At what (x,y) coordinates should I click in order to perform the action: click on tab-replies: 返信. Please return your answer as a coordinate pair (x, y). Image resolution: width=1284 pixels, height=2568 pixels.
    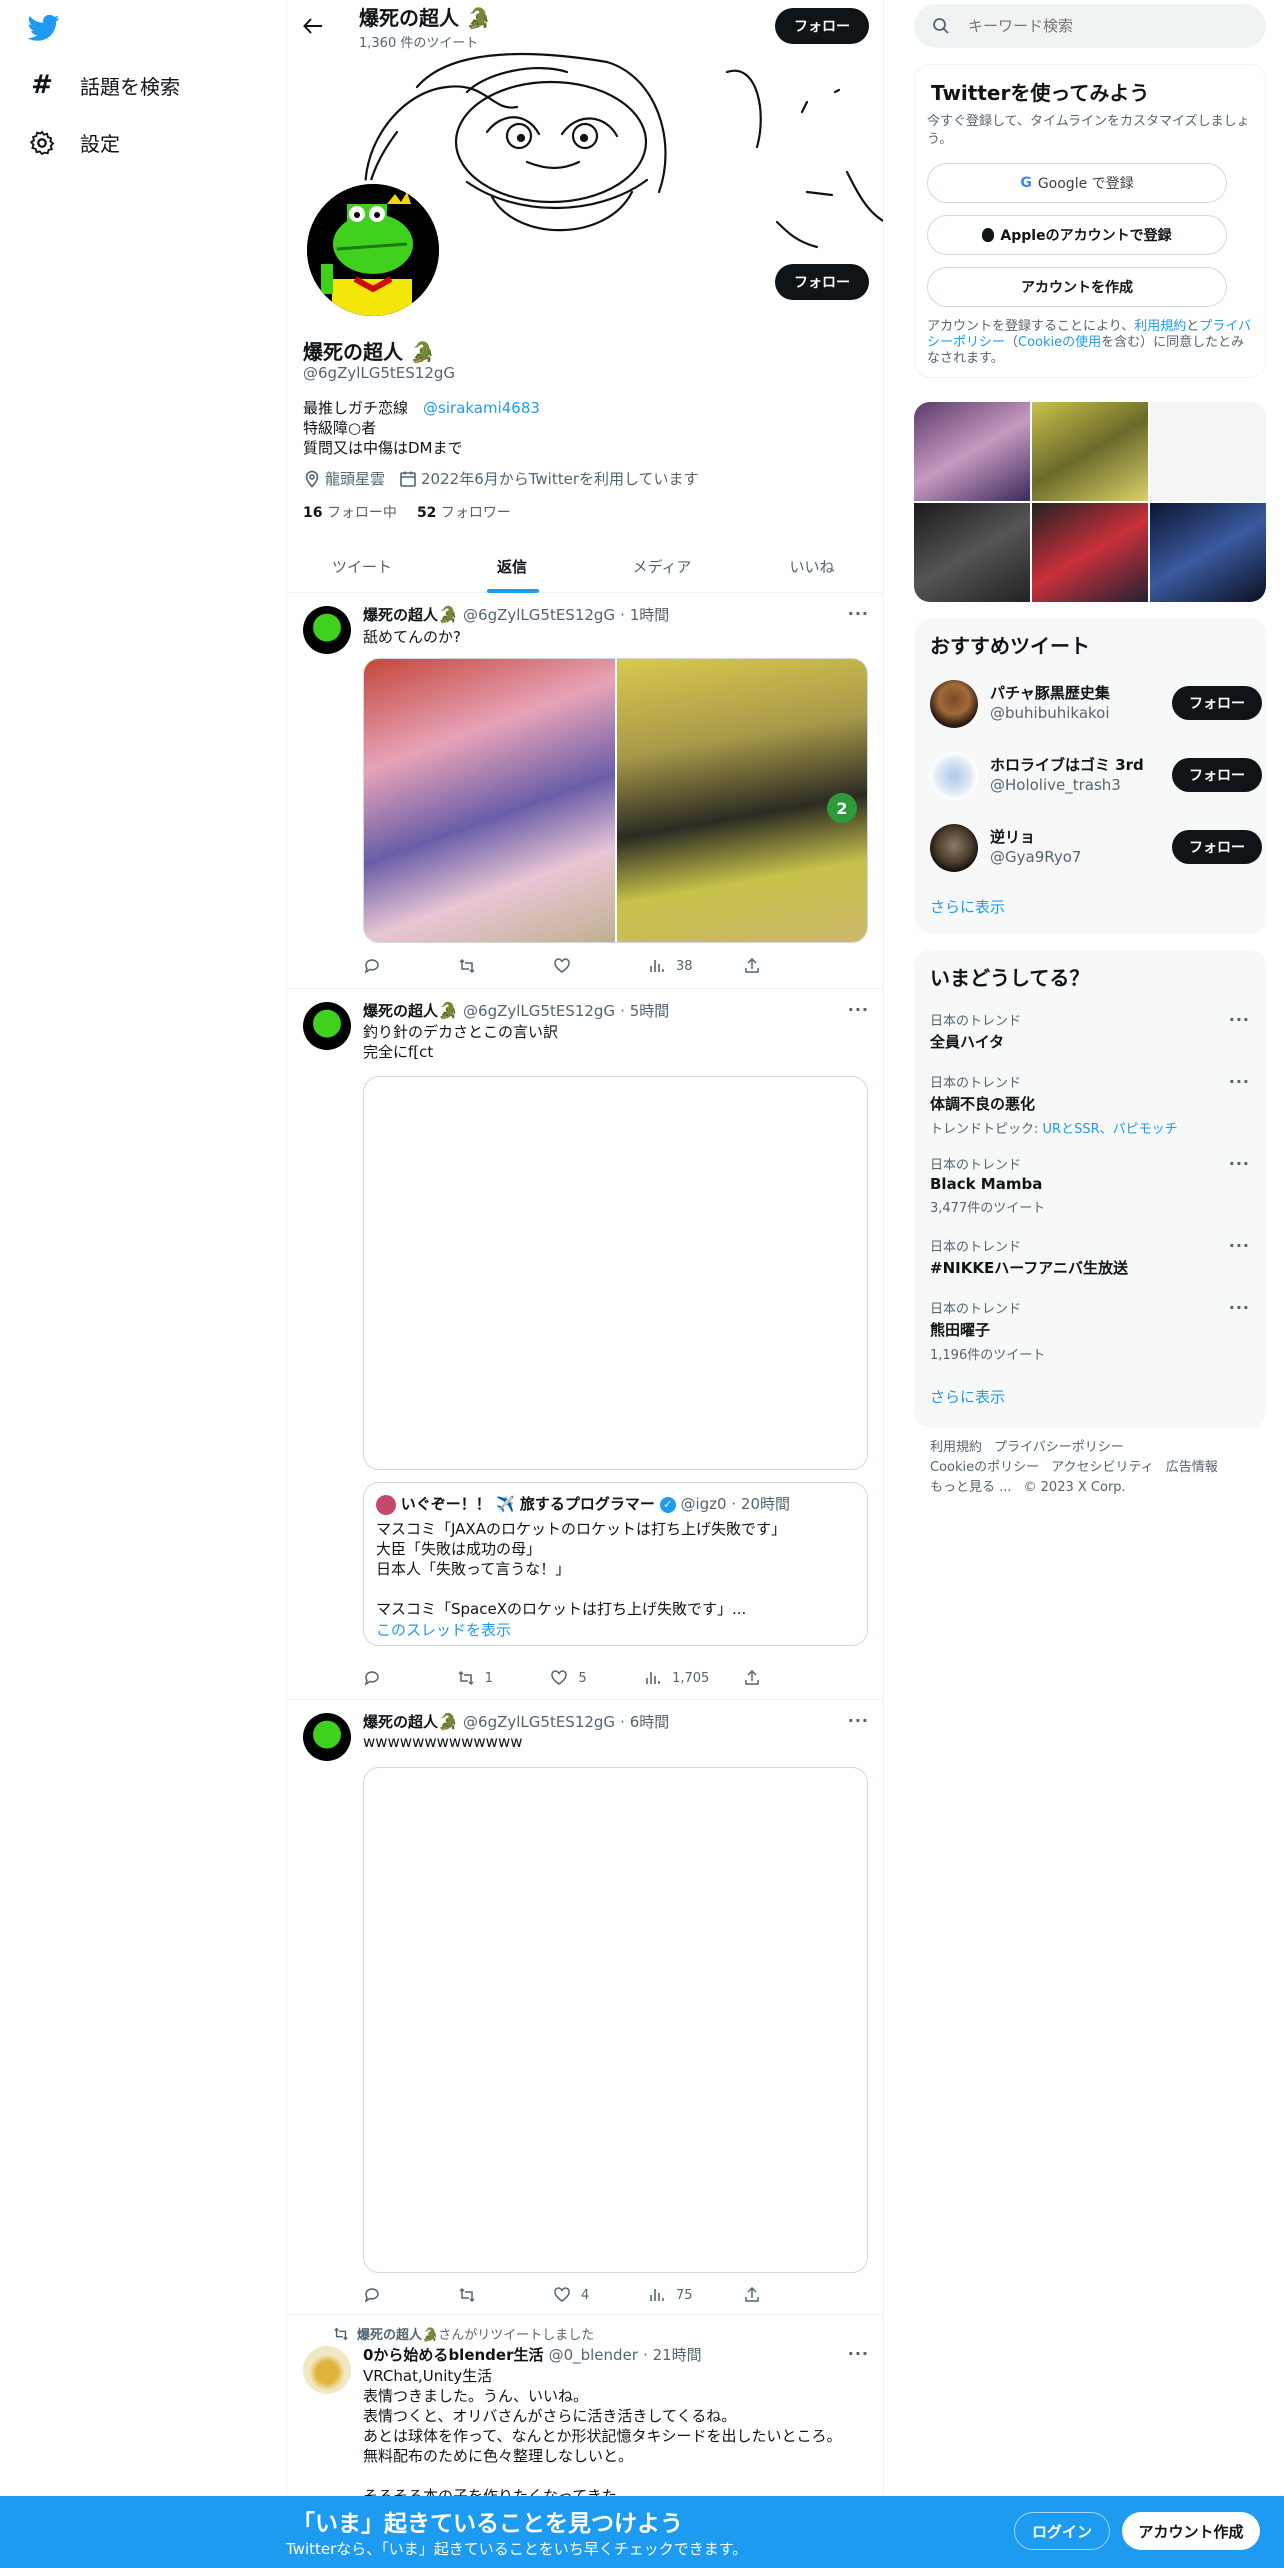
    Looking at the image, I should click on (512, 566).